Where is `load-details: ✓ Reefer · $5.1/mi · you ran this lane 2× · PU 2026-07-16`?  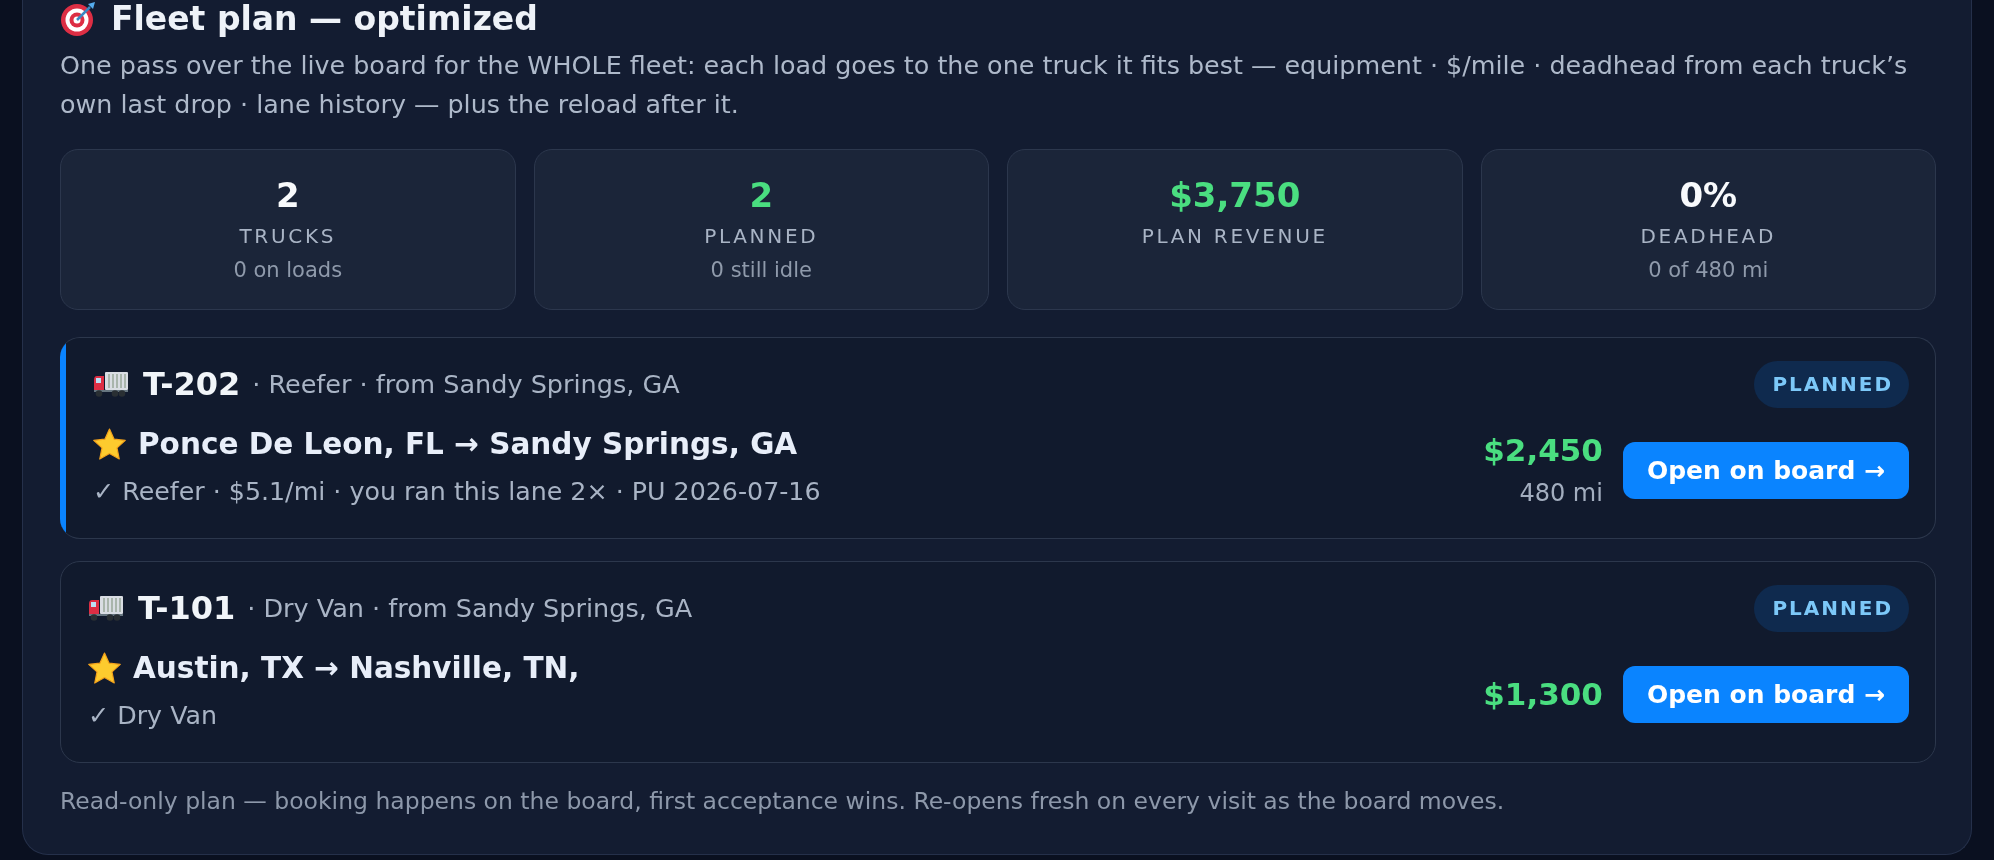
load-details: ✓ Reefer · $5.1/mi · you ran this lane 2× · PU 2026-07-16 is located at coordinates (457, 491).